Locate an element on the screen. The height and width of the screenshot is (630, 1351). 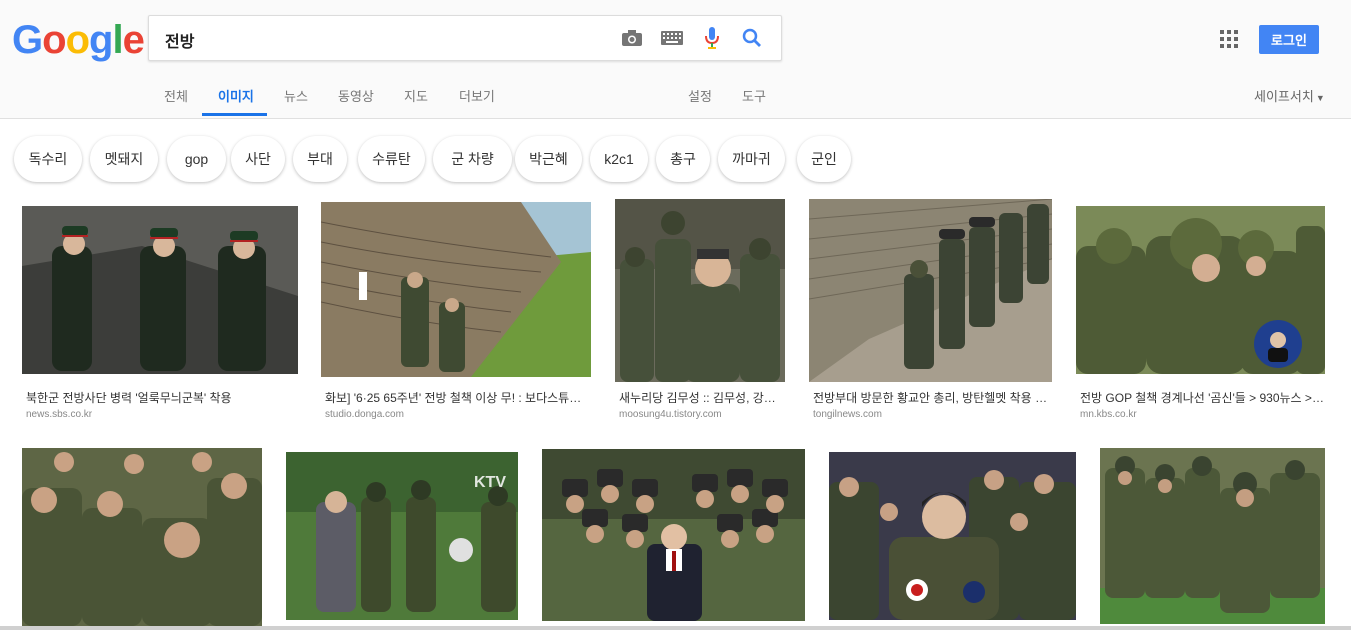
tab-images: 이미지 is located at coordinates (236, 95).